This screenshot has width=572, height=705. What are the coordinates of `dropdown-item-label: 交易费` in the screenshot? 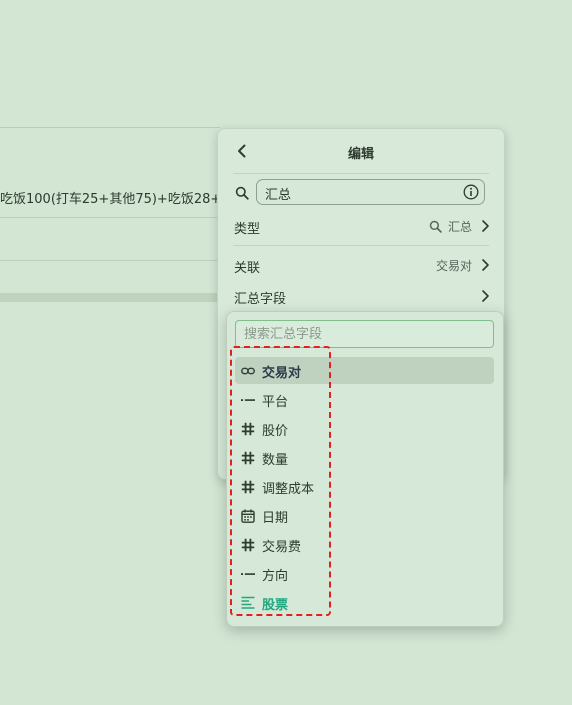 It's located at (282, 547).